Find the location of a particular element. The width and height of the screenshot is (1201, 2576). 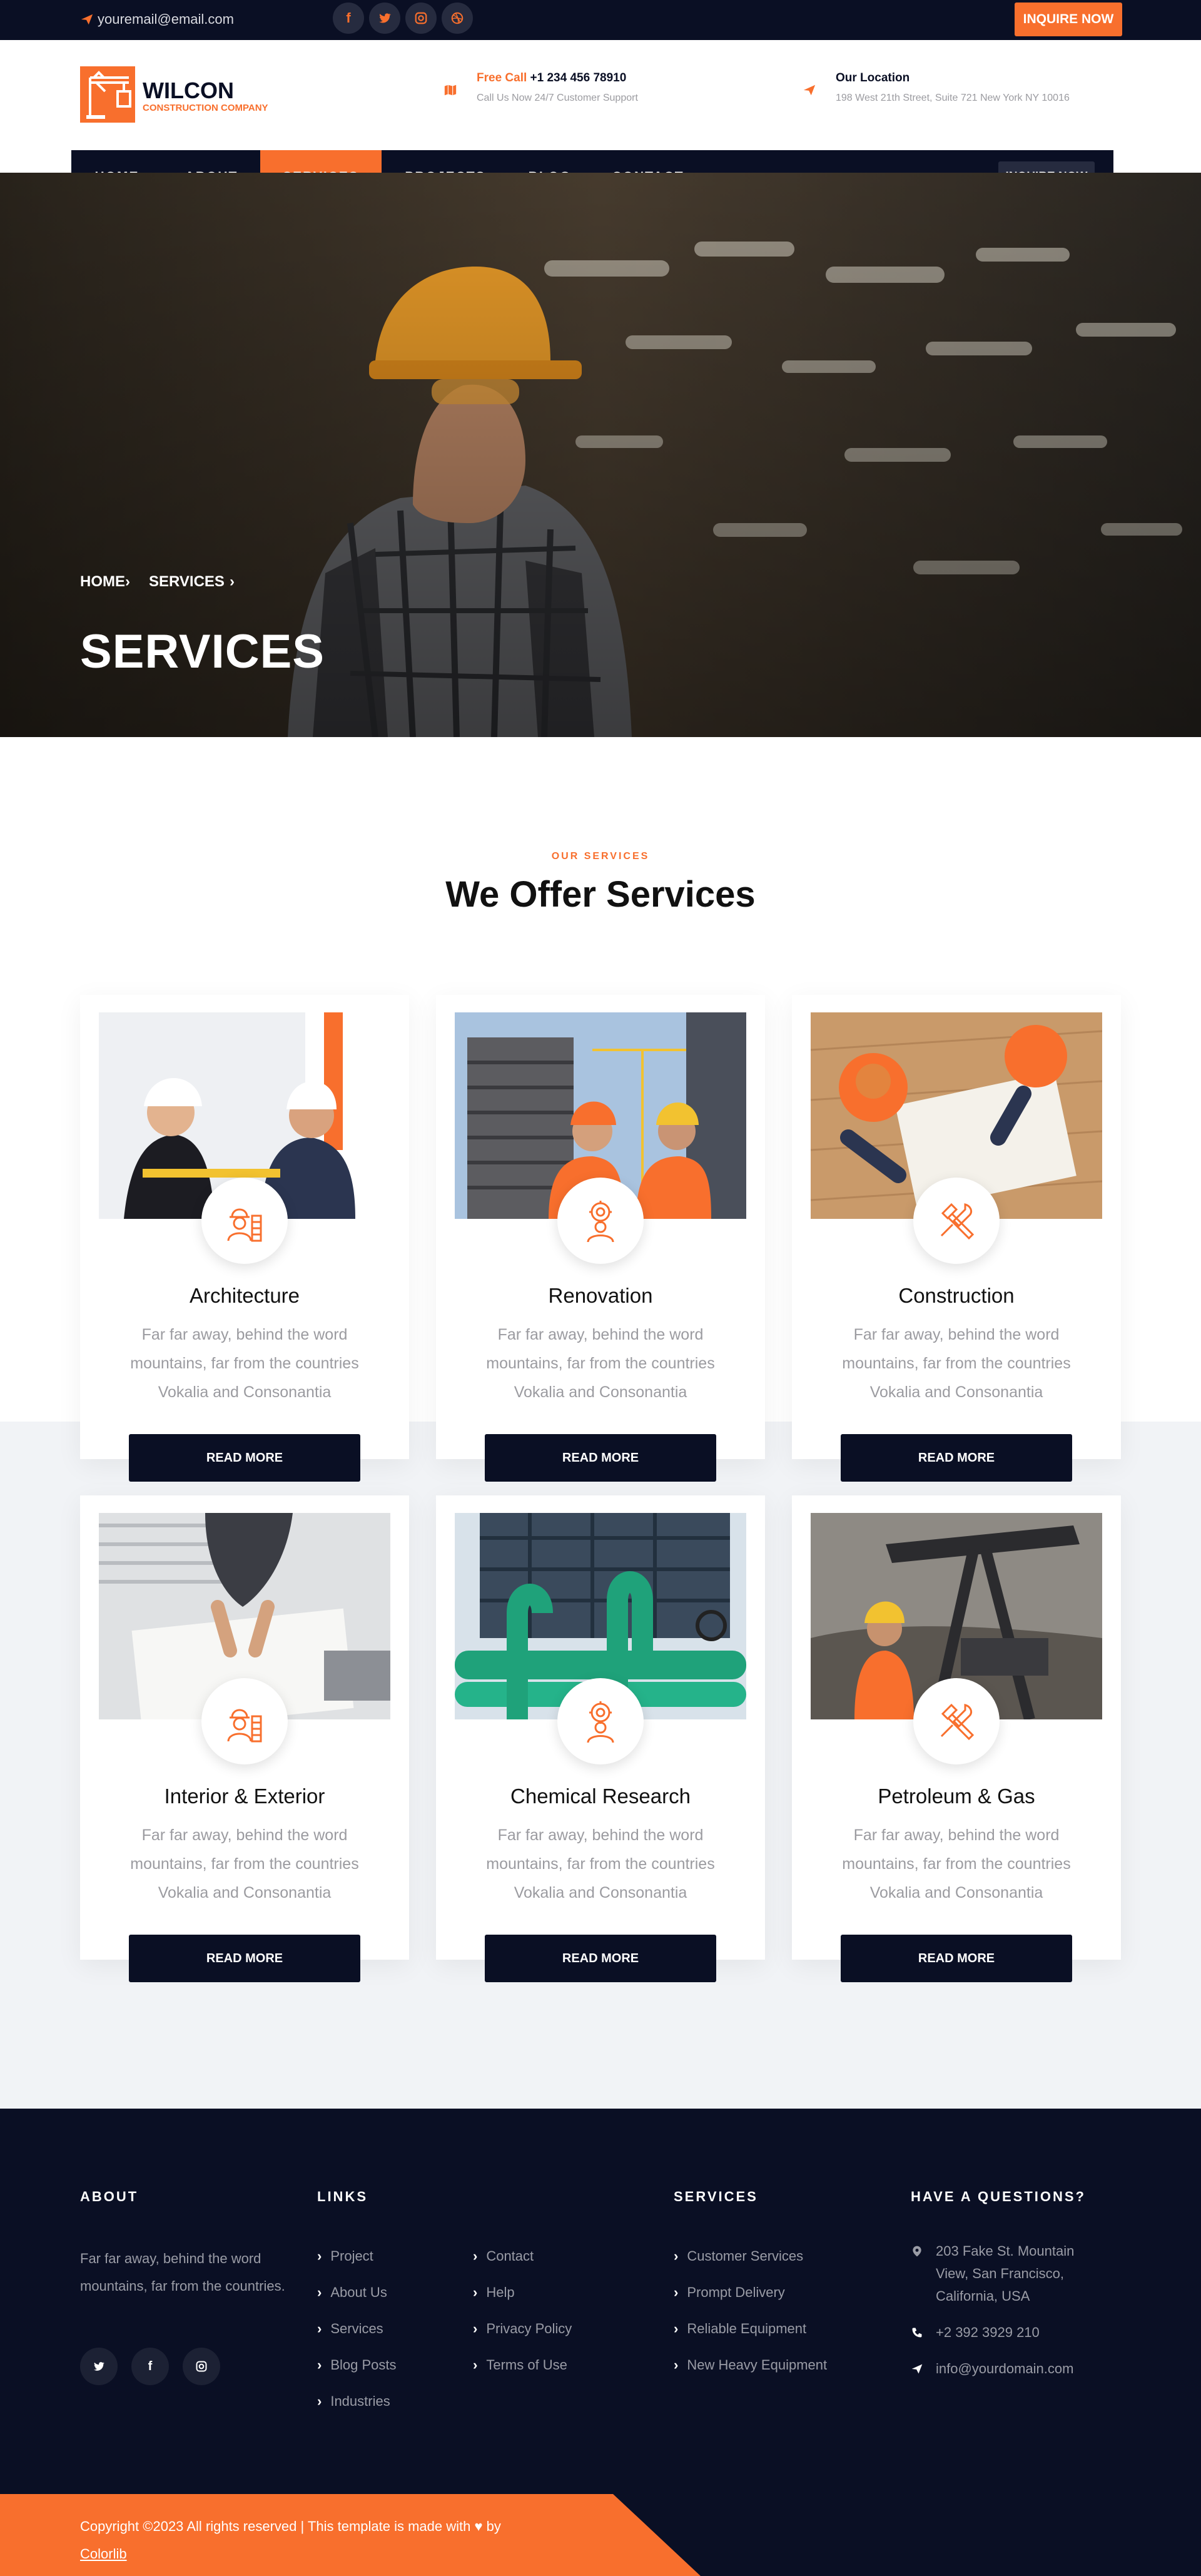

colorlib-link: Colorlib is located at coordinates (103, 2554).